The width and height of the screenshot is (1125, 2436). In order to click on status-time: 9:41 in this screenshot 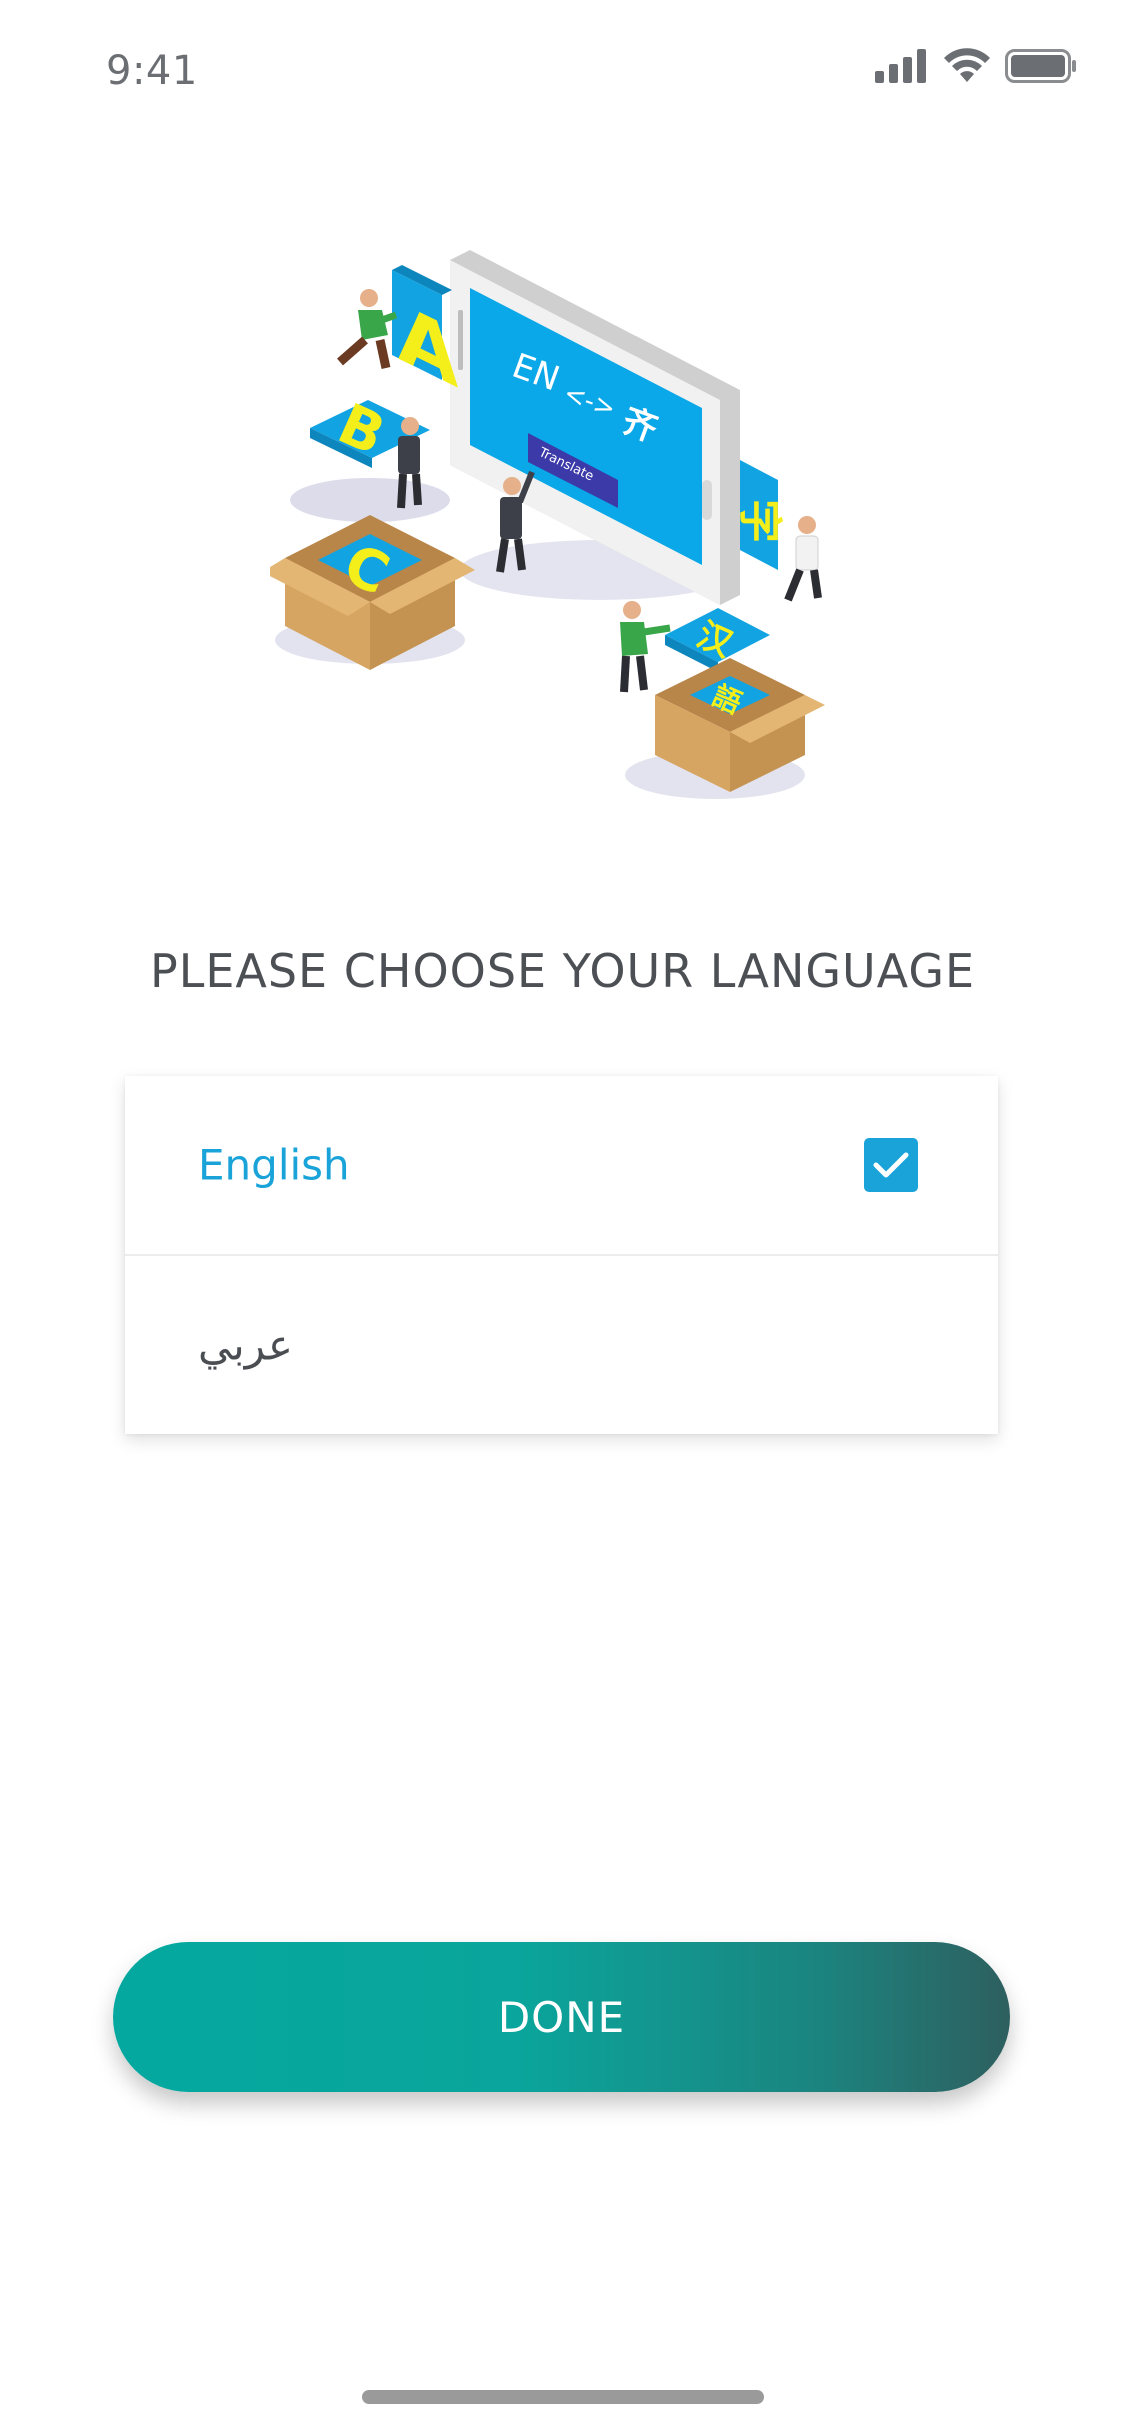, I will do `click(152, 71)`.